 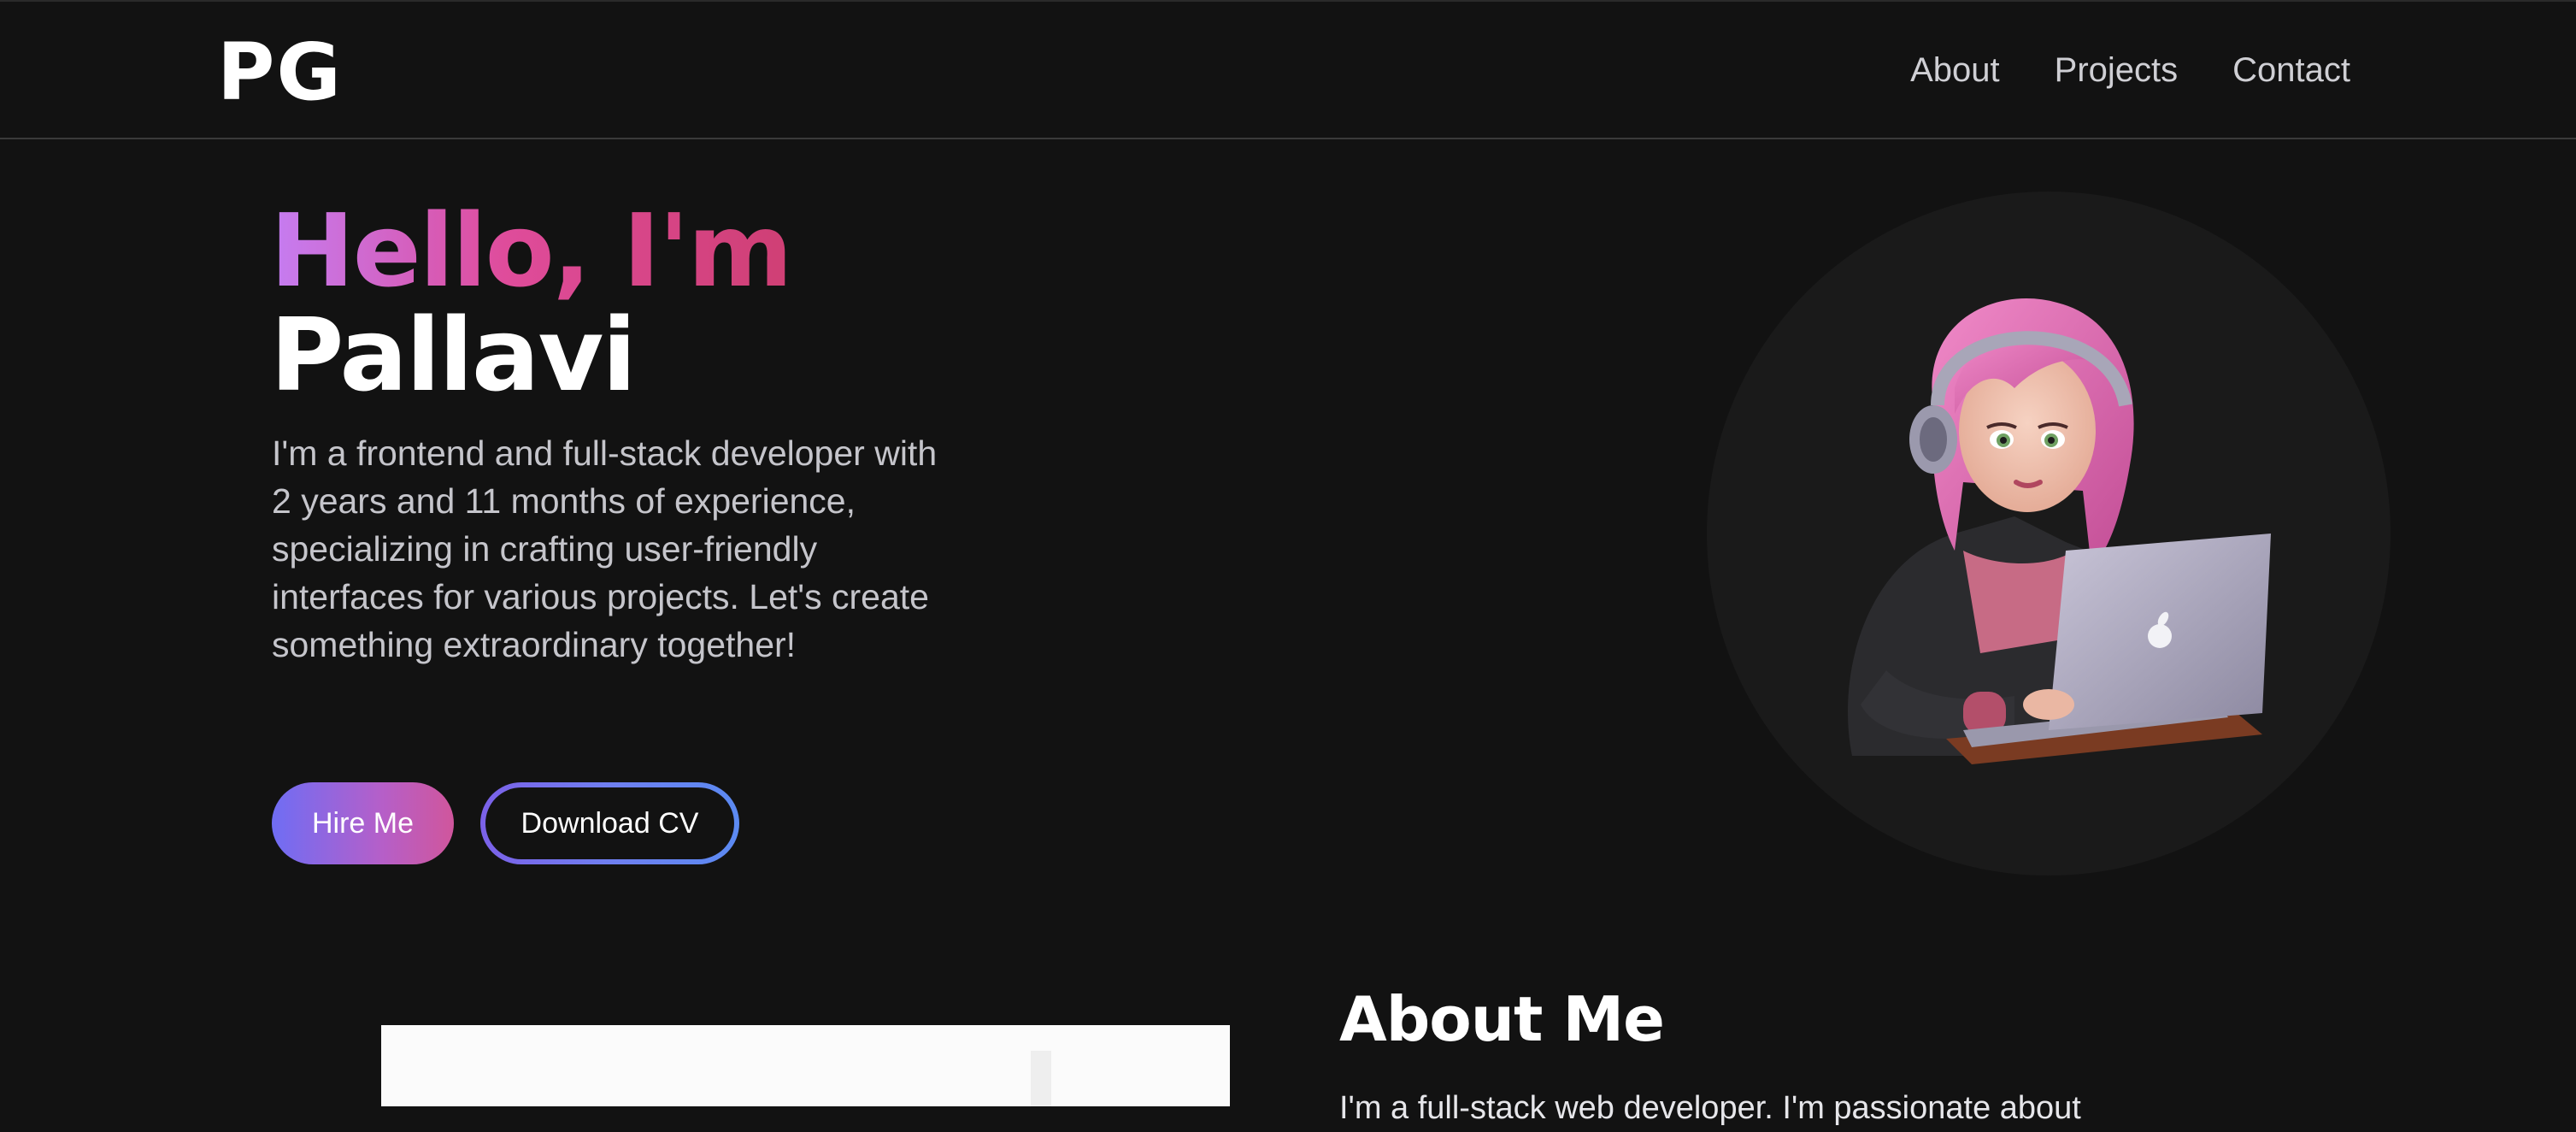 I want to click on site-logo: PG, so click(x=280, y=73).